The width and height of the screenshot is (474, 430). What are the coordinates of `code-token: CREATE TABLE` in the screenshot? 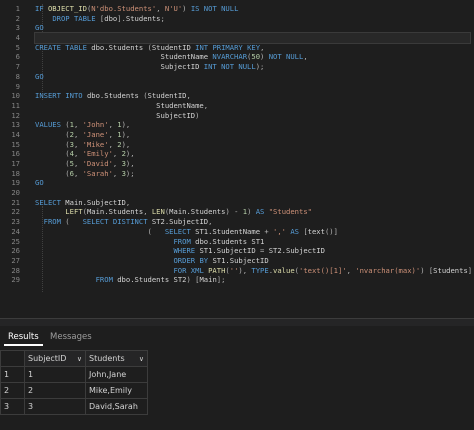 It's located at (63, 47).